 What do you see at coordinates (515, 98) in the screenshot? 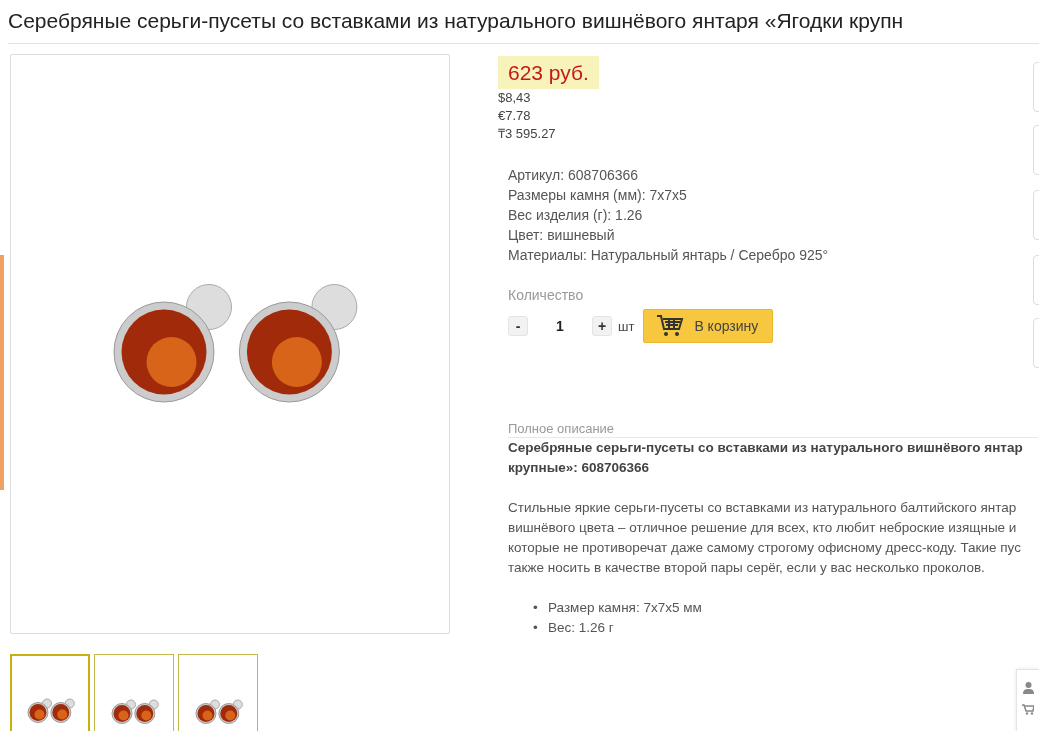
I see `currency-price: $8,43` at bounding box center [515, 98].